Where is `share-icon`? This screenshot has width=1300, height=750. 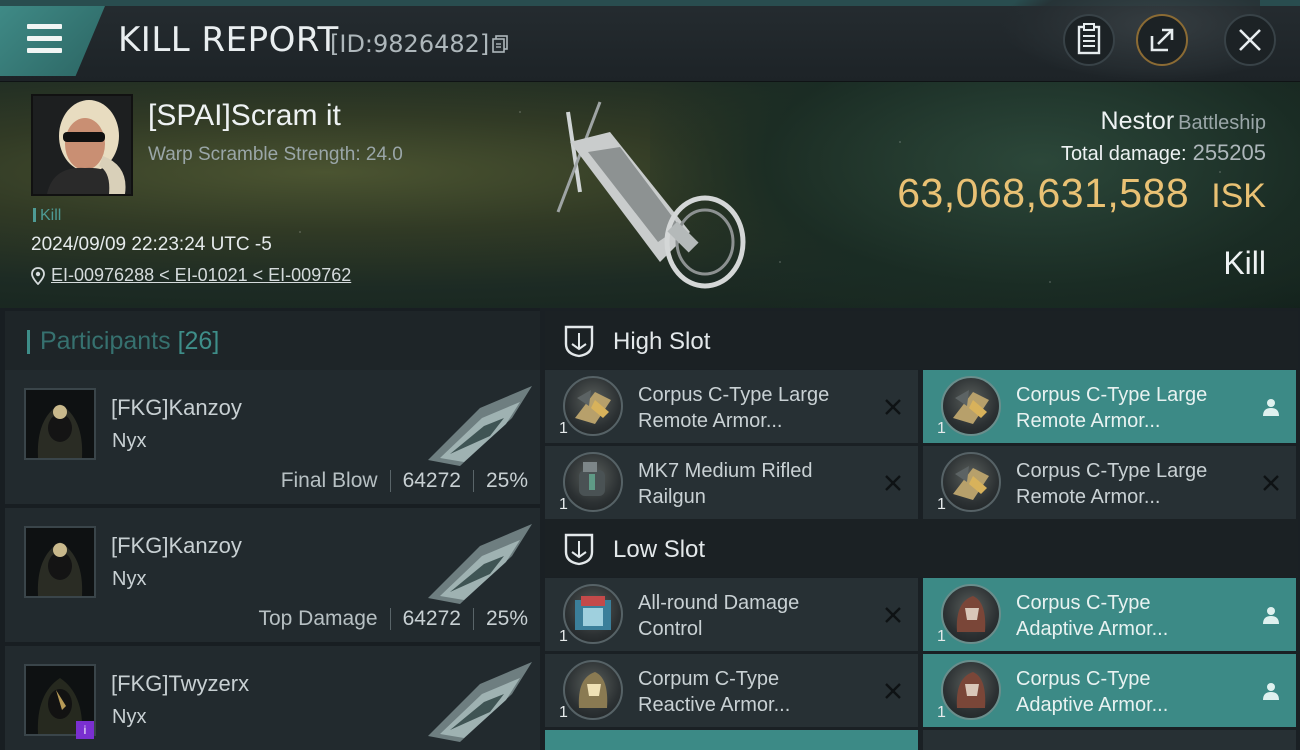
share-icon is located at coordinates (1162, 40).